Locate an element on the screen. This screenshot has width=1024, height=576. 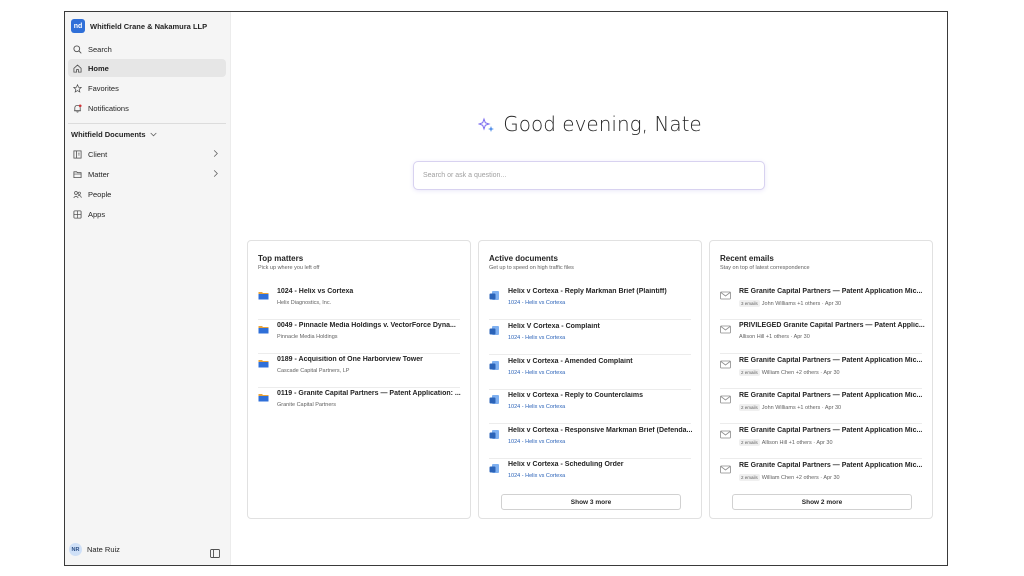
sidebar-item-people: People is located at coordinates (147, 194).